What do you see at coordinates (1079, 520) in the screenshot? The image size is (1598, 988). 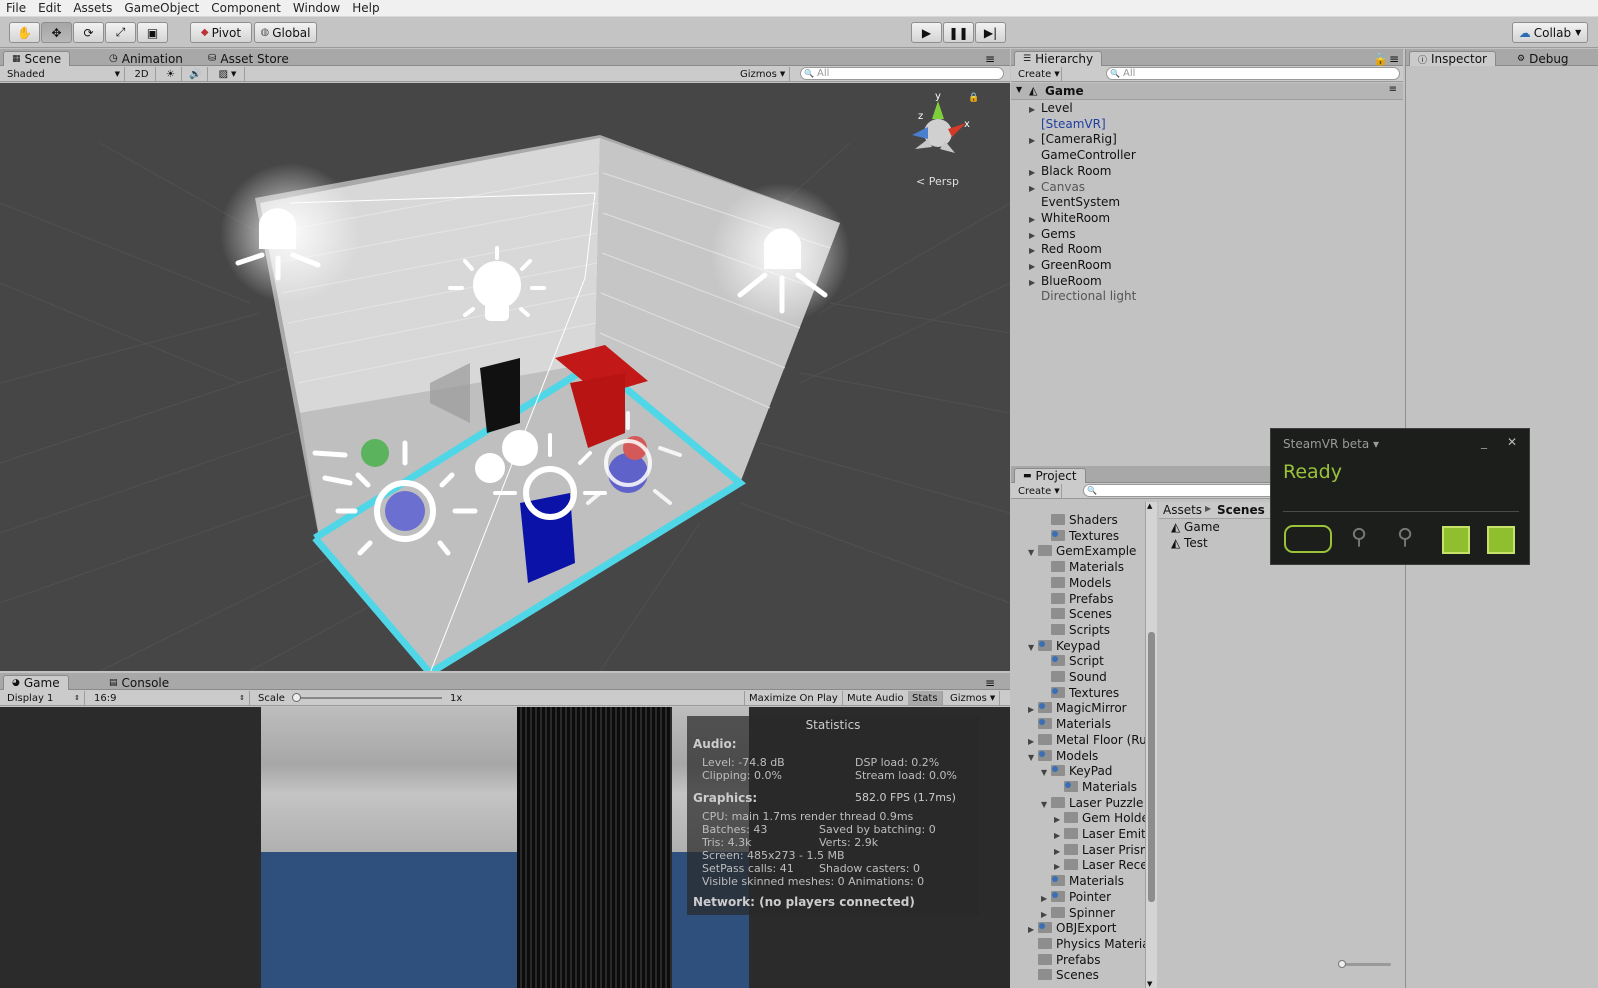 I see `project-folder: Shaders` at bounding box center [1079, 520].